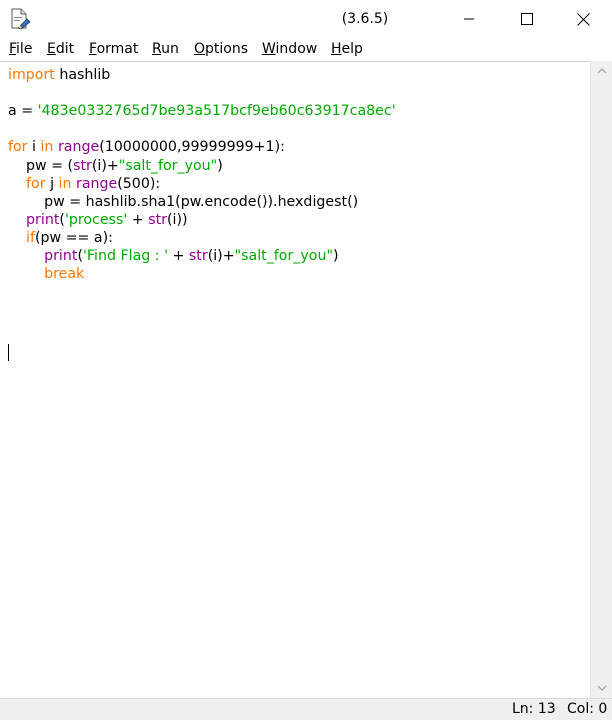  I want to click on menu-format: Format, so click(113, 49).